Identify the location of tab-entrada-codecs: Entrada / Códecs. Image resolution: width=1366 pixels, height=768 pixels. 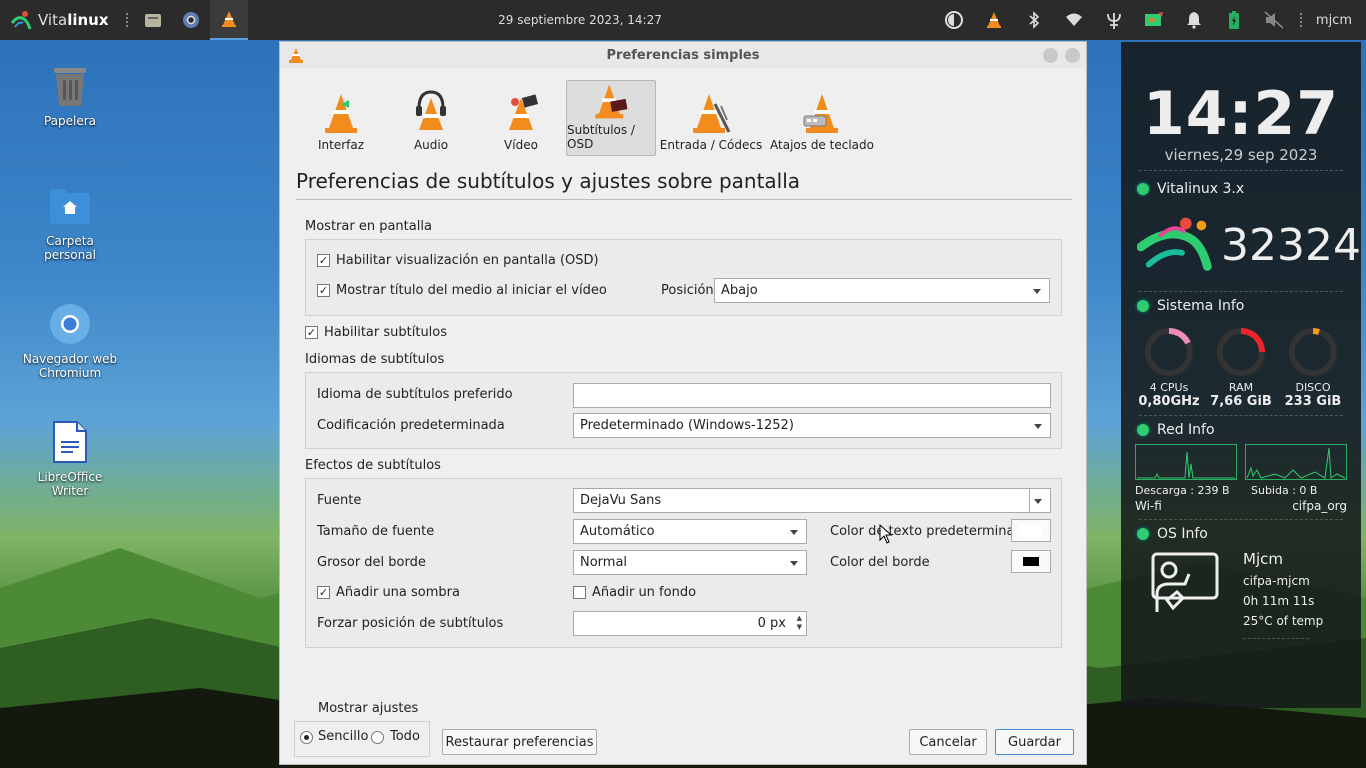
(711, 118).